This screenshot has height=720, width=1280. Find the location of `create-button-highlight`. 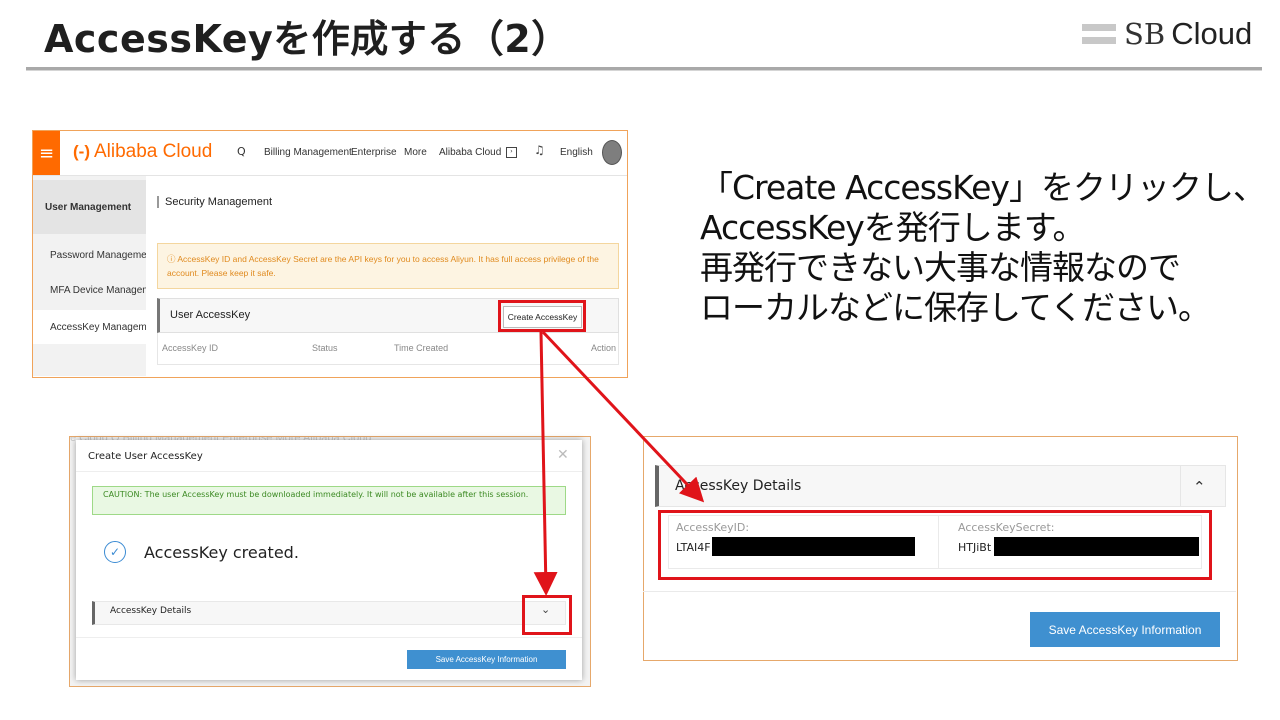

create-button-highlight is located at coordinates (542, 316).